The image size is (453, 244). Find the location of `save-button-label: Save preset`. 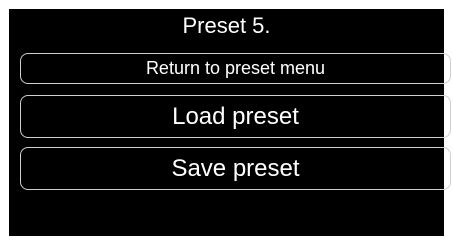

save-button-label: Save preset is located at coordinates (235, 168).